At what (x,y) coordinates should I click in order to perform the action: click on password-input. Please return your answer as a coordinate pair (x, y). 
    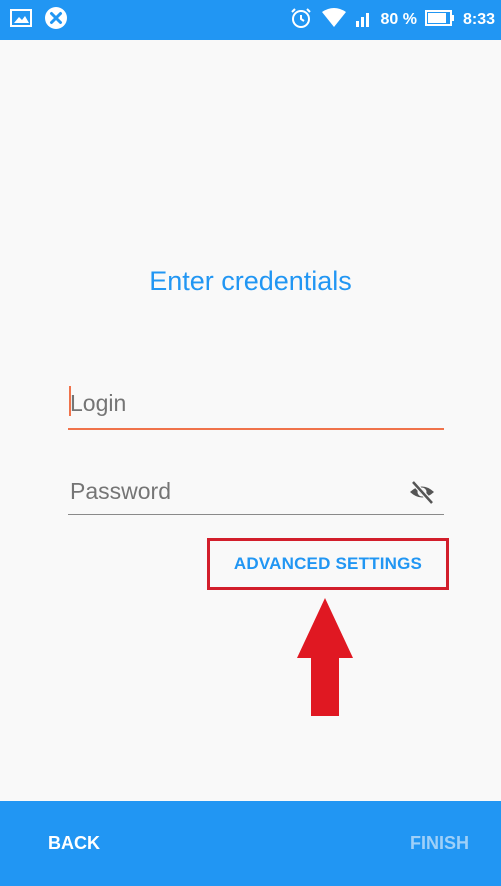
    Looking at the image, I should click on (220, 491).